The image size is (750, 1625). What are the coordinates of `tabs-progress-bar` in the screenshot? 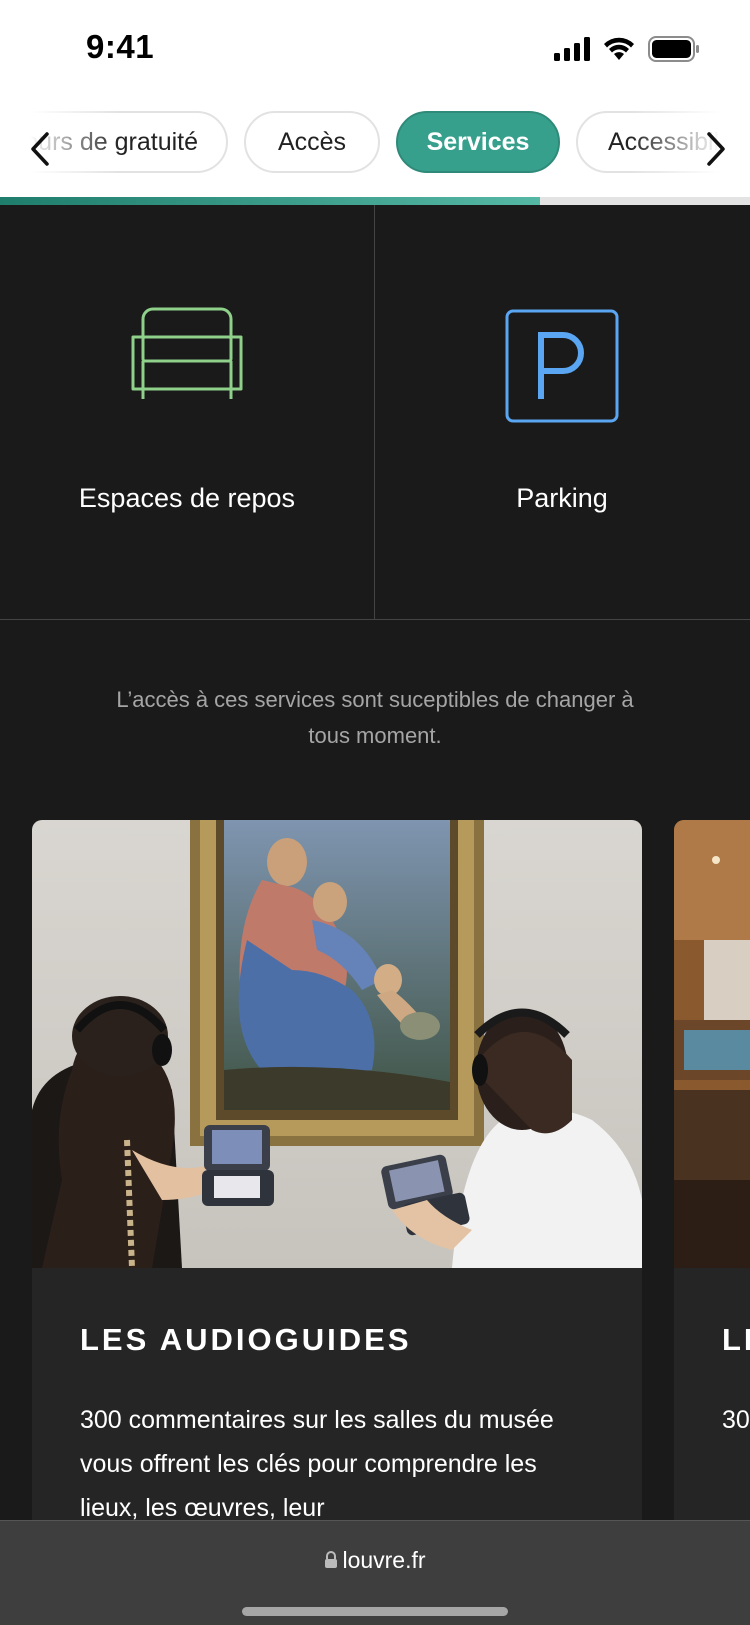 It's located at (375, 201).